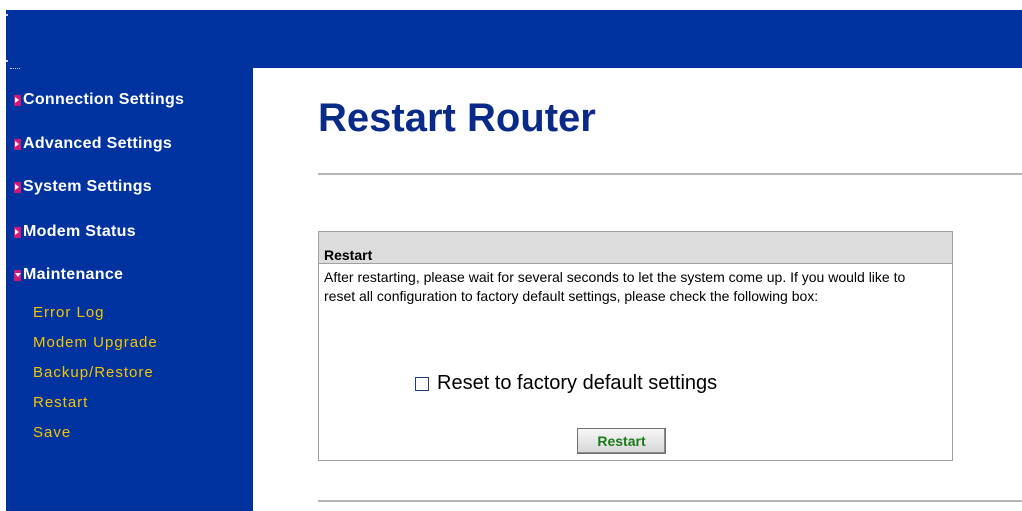  I want to click on factory-reset-option: Reset to factory default settings, so click(566, 383).